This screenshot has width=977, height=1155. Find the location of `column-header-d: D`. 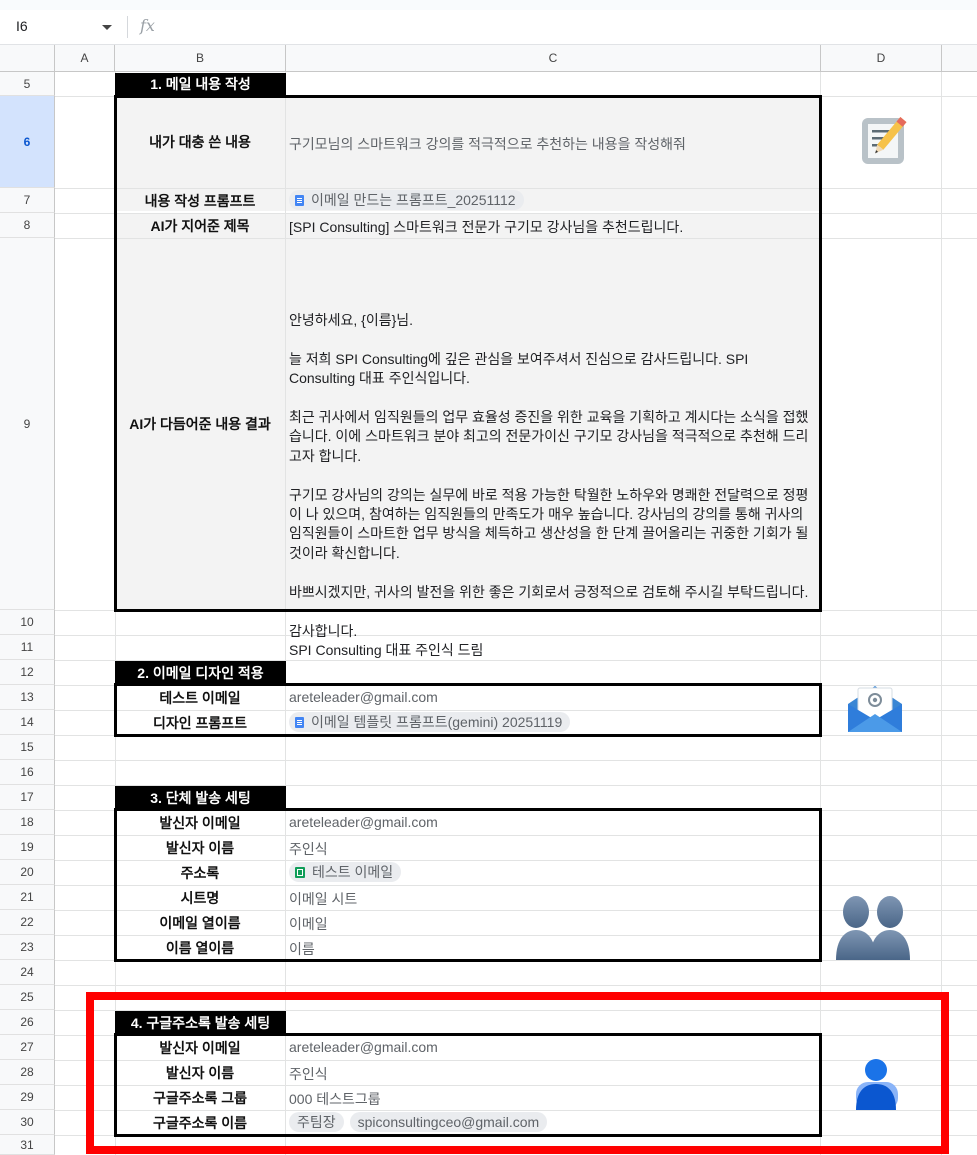

column-header-d: D is located at coordinates (881, 58).